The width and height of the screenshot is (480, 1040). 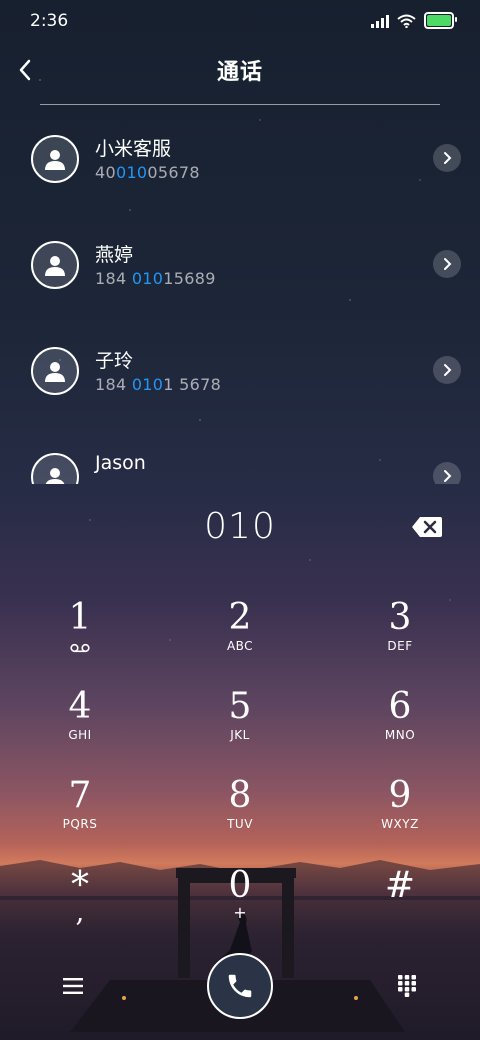 What do you see at coordinates (240, 20) in the screenshot?
I see `status-bar: 2:36` at bounding box center [240, 20].